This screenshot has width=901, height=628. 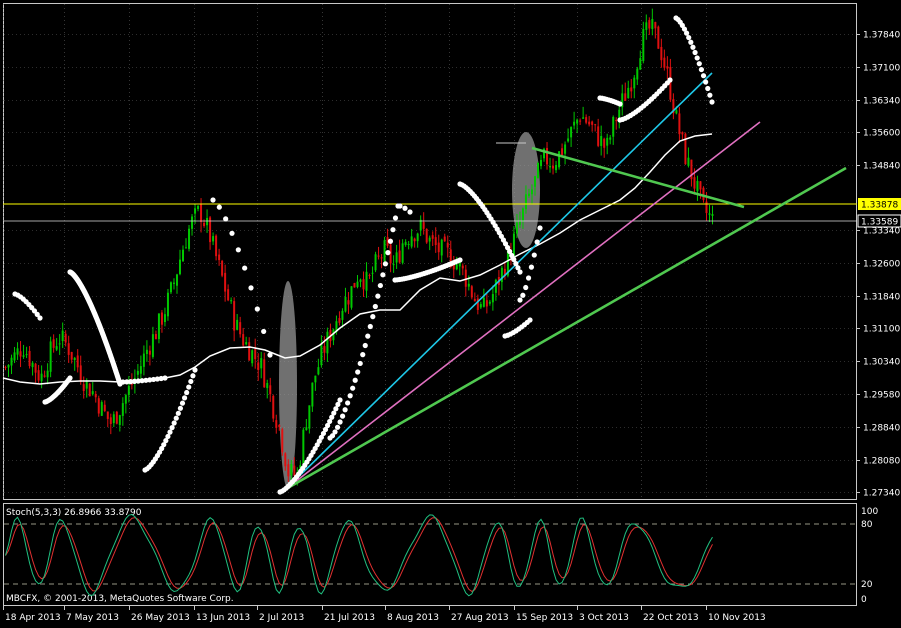 What do you see at coordinates (604, 618) in the screenshot?
I see `time-axis-label: 3 Oct 2013` at bounding box center [604, 618].